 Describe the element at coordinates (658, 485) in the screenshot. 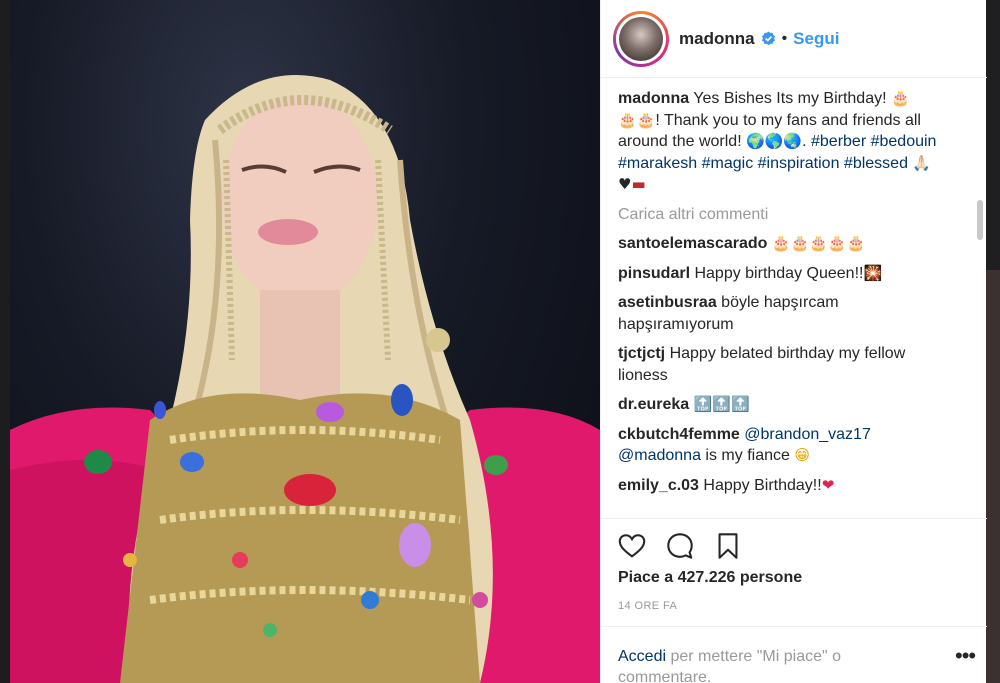

I see `comment-username: emily_c.03` at that location.